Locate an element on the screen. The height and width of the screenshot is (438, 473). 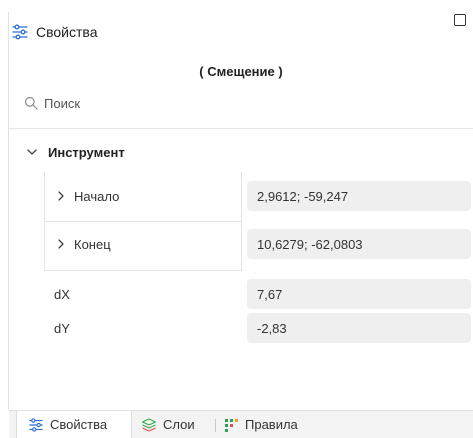
tab-label: Правила is located at coordinates (271, 424).